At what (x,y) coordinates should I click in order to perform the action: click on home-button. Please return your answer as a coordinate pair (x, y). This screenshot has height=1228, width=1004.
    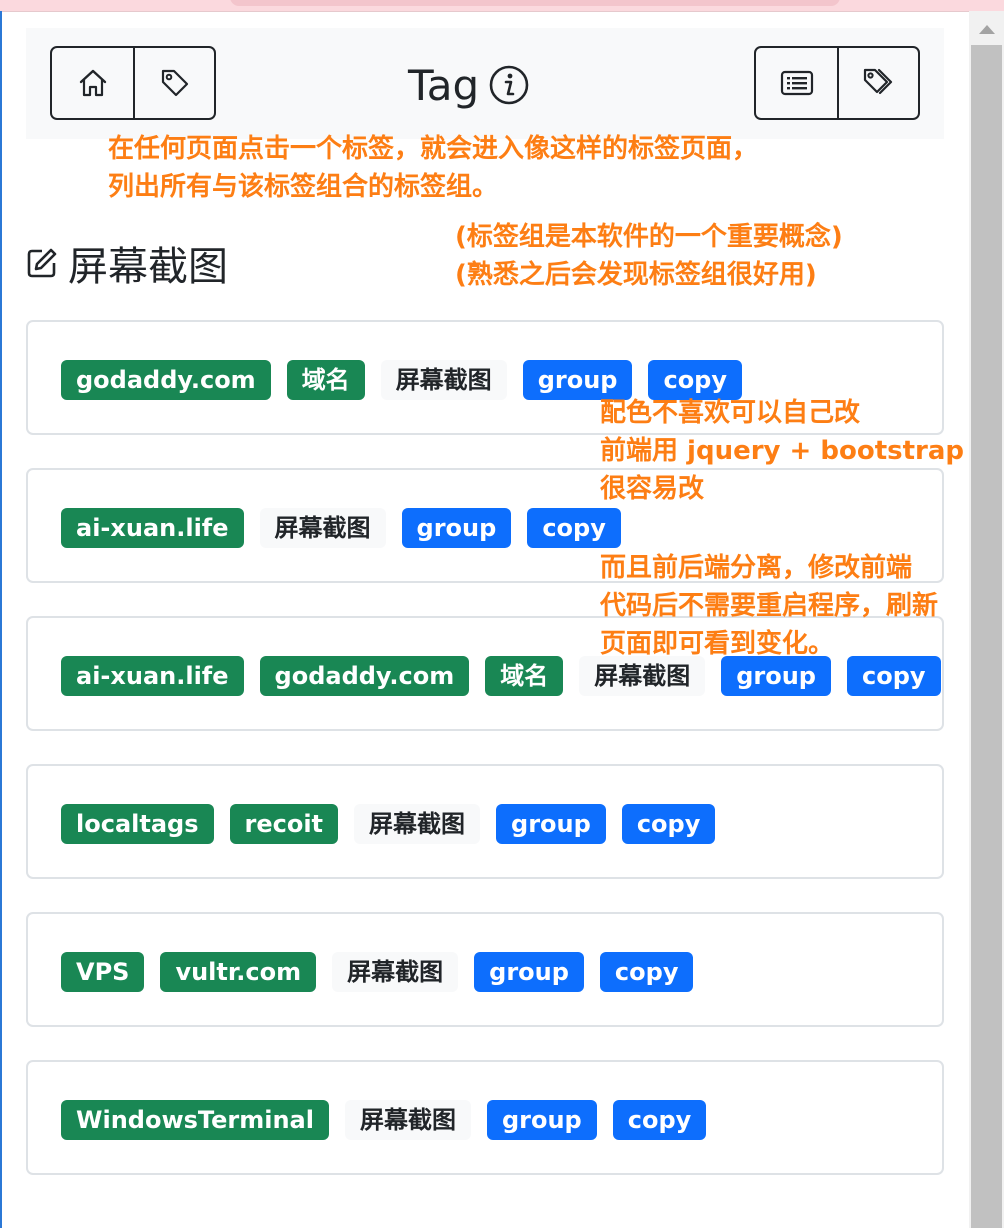
    Looking at the image, I should click on (92, 83).